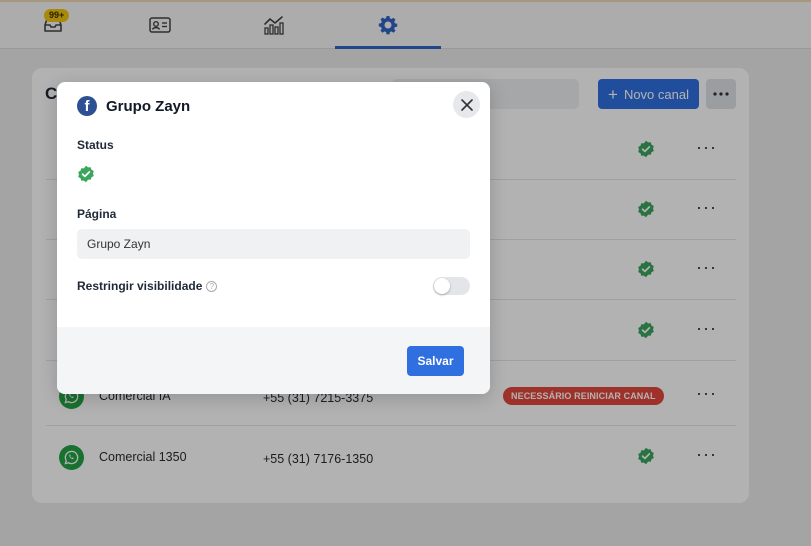 The width and height of the screenshot is (811, 546). Describe the element at coordinates (212, 286) in the screenshot. I see `help-icon: ?` at that location.